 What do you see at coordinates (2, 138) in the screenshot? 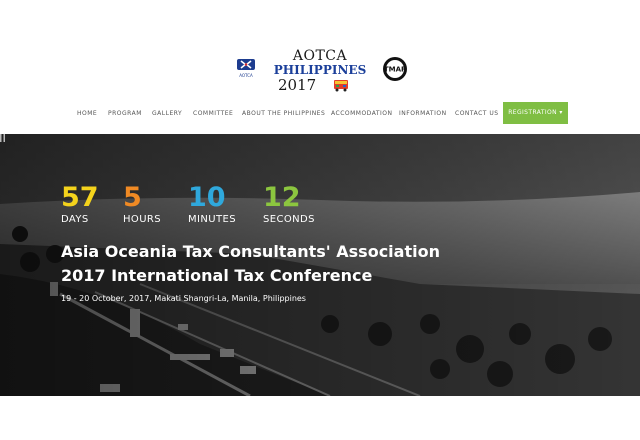
I see `pause-icon` at bounding box center [2, 138].